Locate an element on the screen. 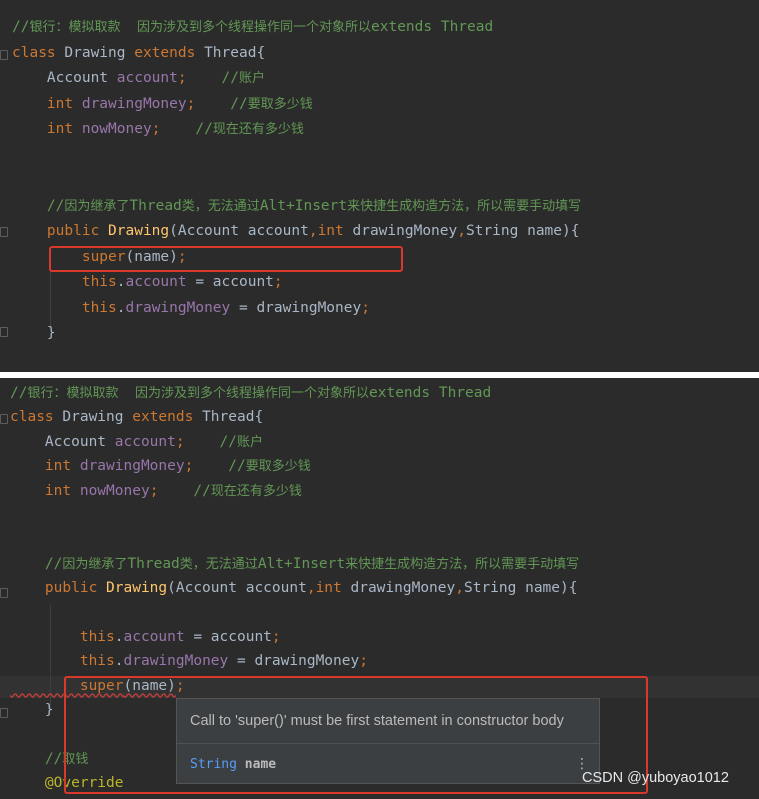  parameter-info: String name is located at coordinates (233, 764).